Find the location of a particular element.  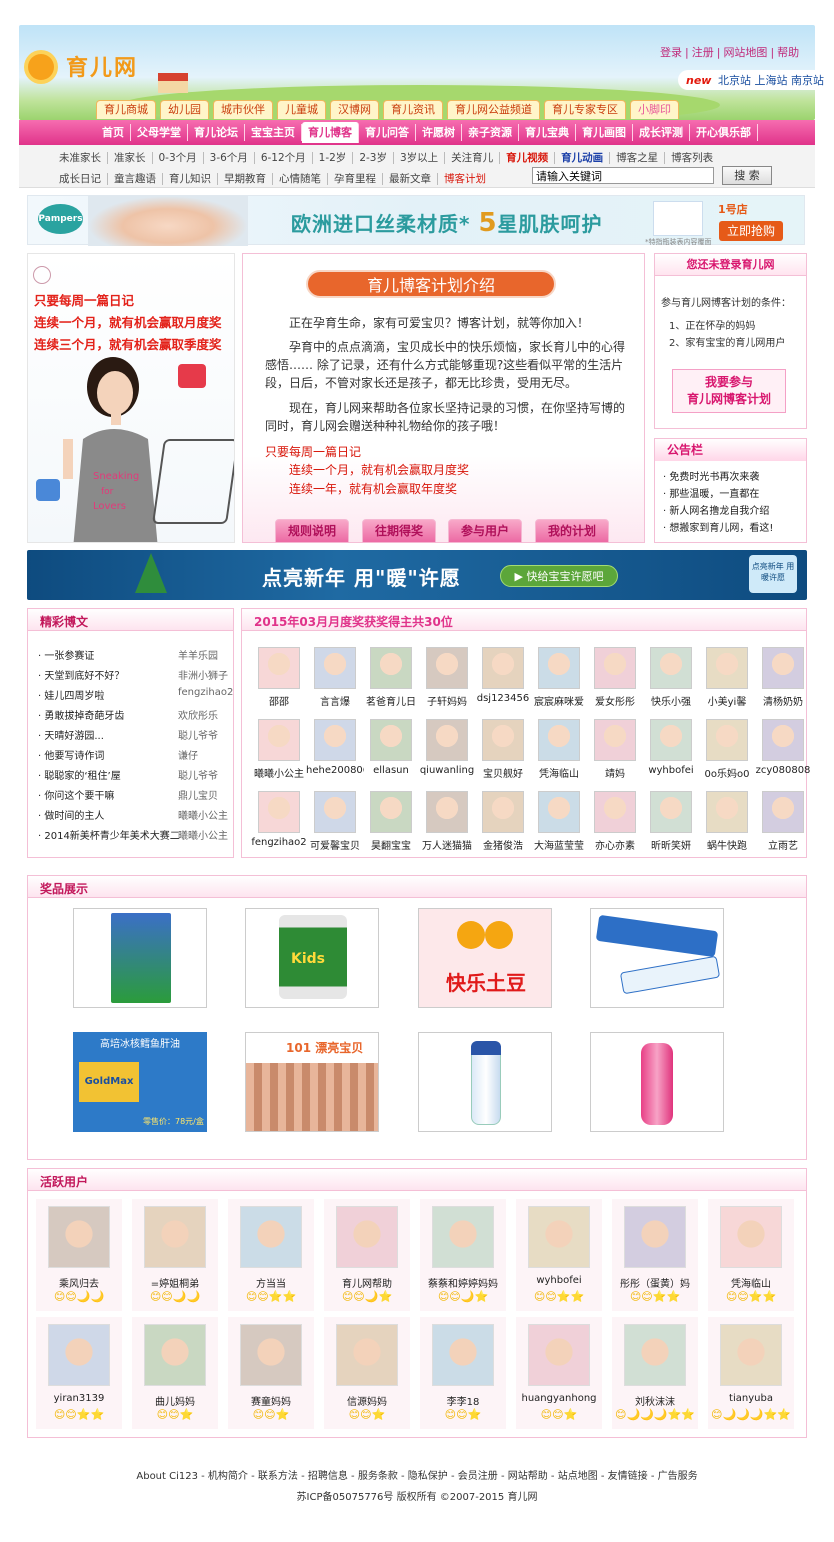

subnav-item: 成长日记 is located at coordinates (80, 179).